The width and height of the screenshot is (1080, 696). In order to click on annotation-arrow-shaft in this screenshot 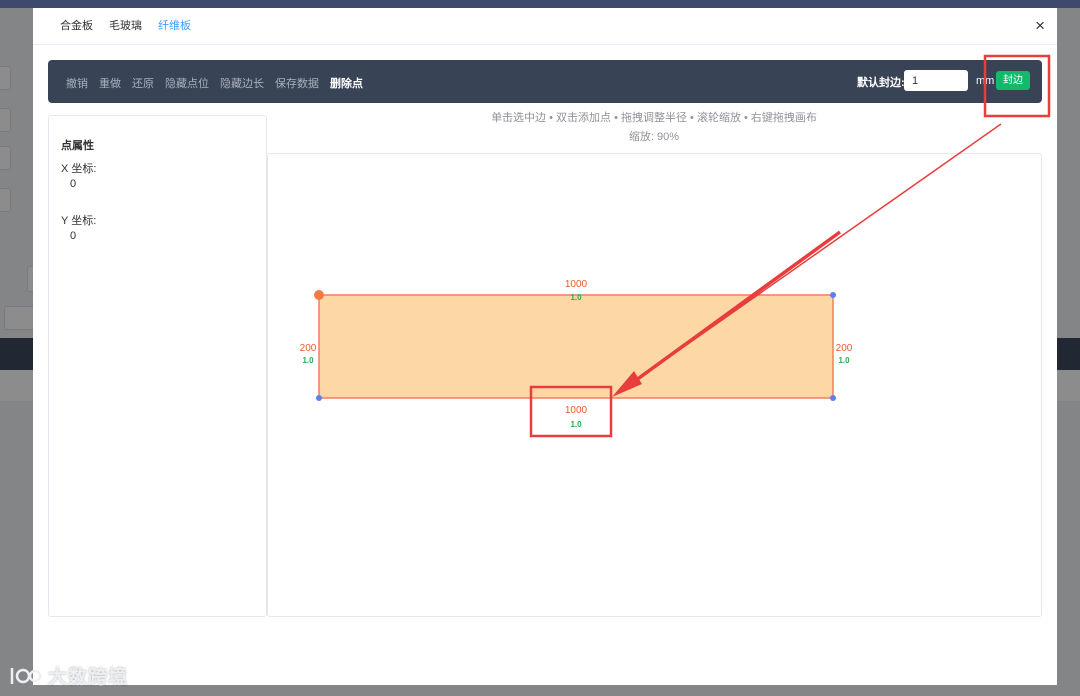, I will do `click(734, 309)`.